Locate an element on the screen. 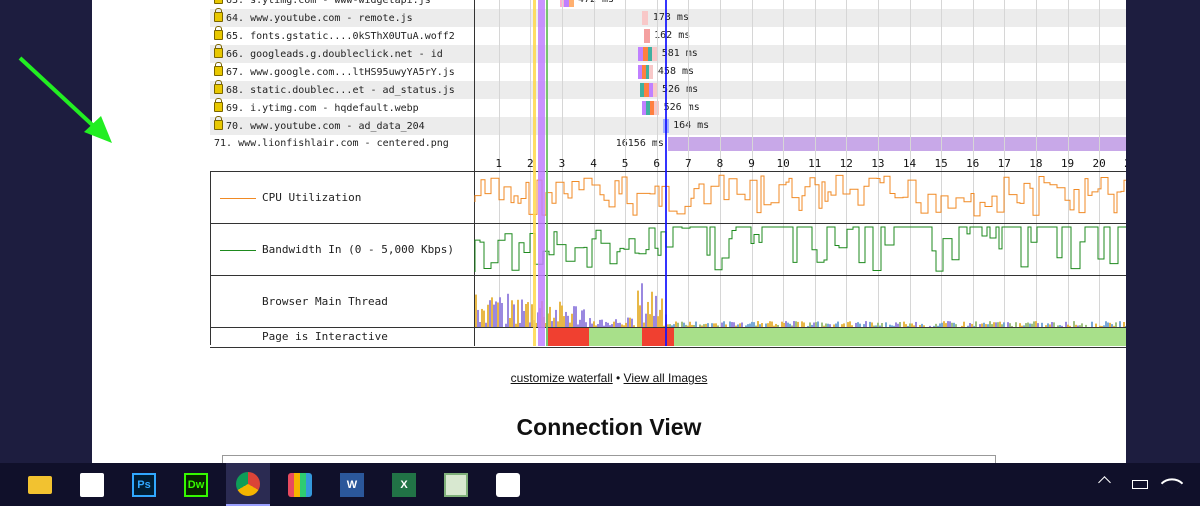 The height and width of the screenshot is (506, 1200). time-axis-tick: 7 is located at coordinates (688, 163).